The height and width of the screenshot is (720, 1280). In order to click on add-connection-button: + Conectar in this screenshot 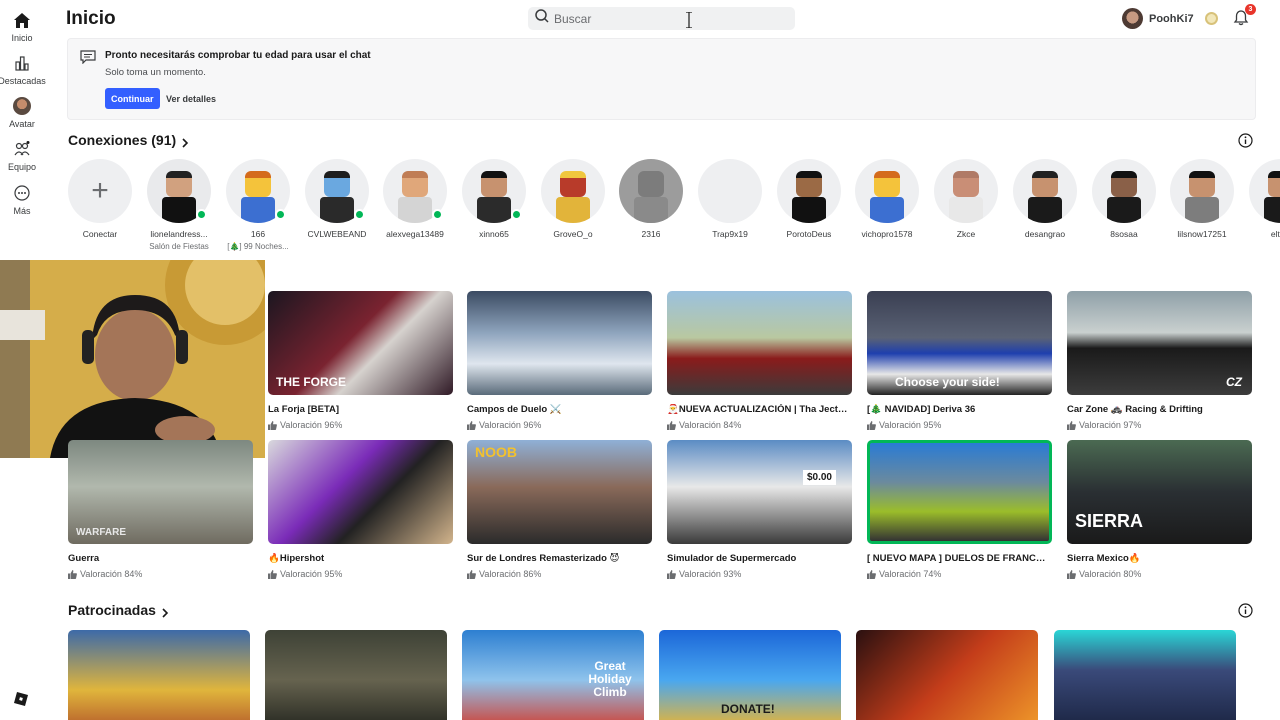, I will do `click(100, 199)`.